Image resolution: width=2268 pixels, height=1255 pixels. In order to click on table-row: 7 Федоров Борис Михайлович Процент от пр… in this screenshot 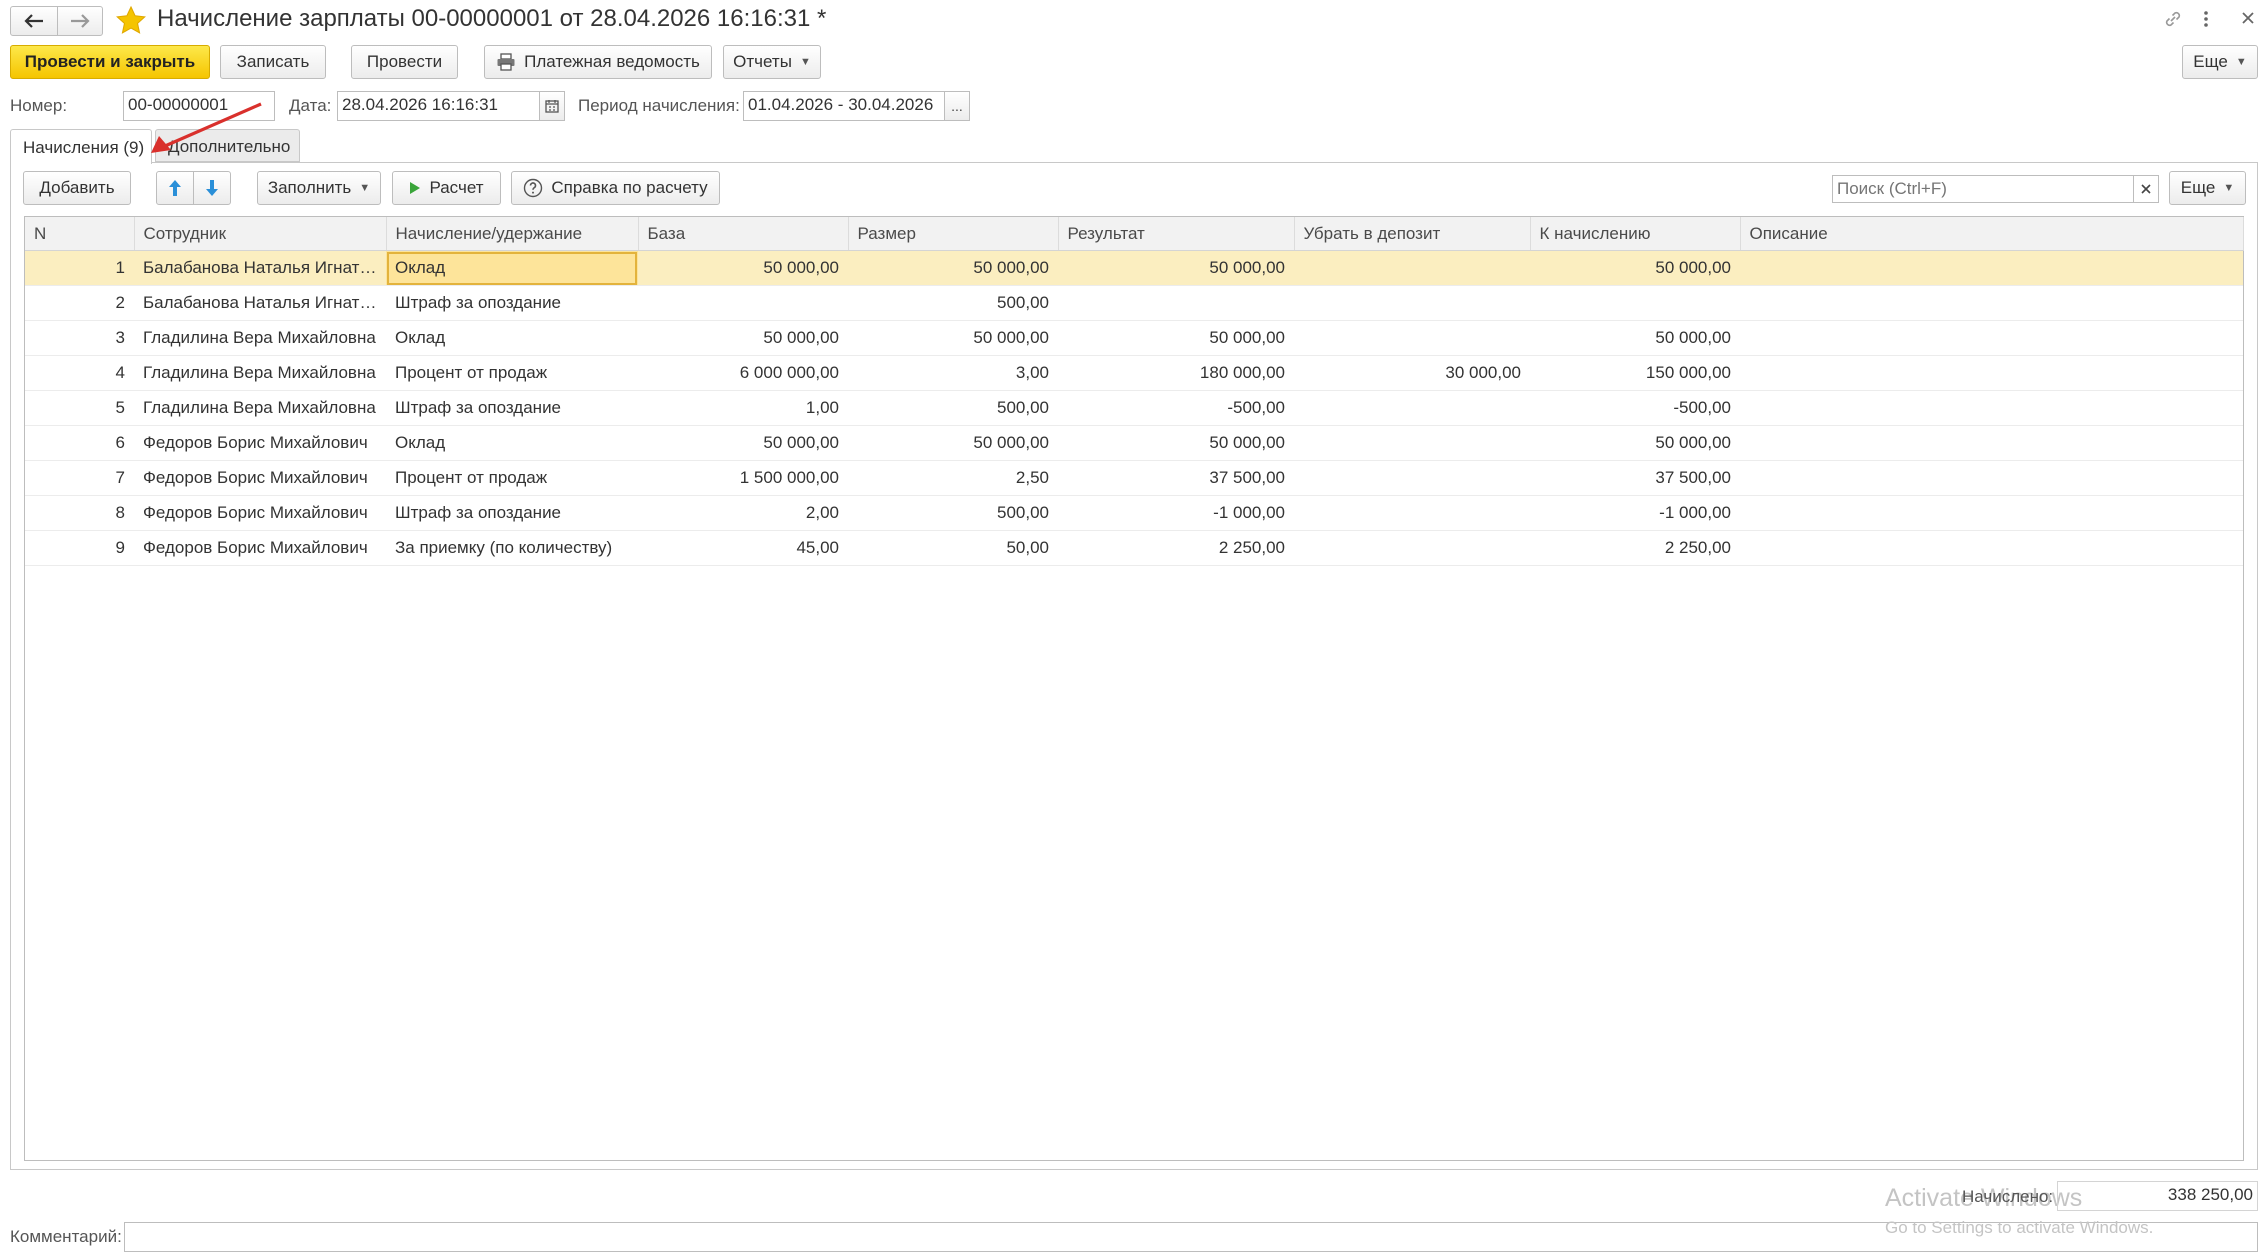, I will do `click(1134, 478)`.